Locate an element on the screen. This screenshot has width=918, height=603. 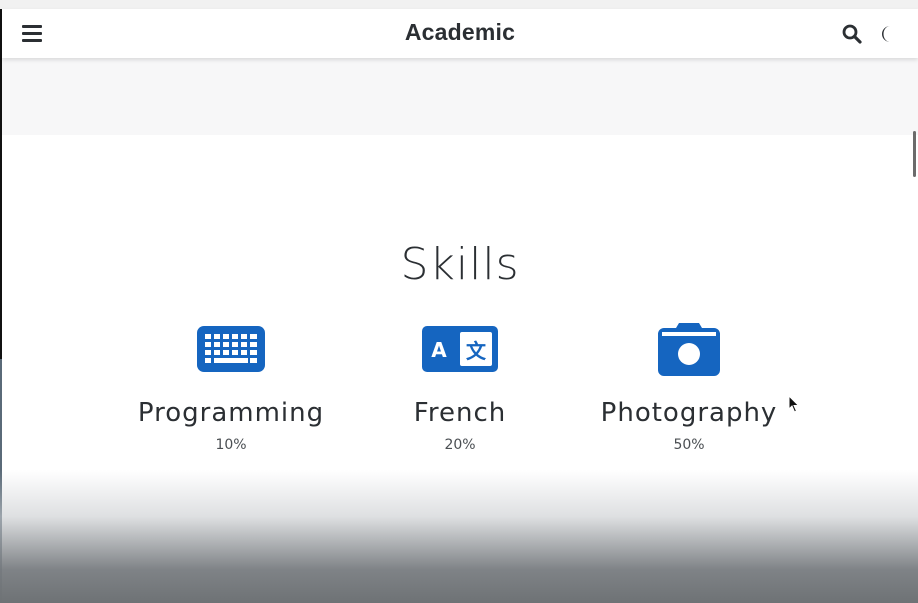
skill-item-french: A 文 French 20% is located at coordinates (460, 386).